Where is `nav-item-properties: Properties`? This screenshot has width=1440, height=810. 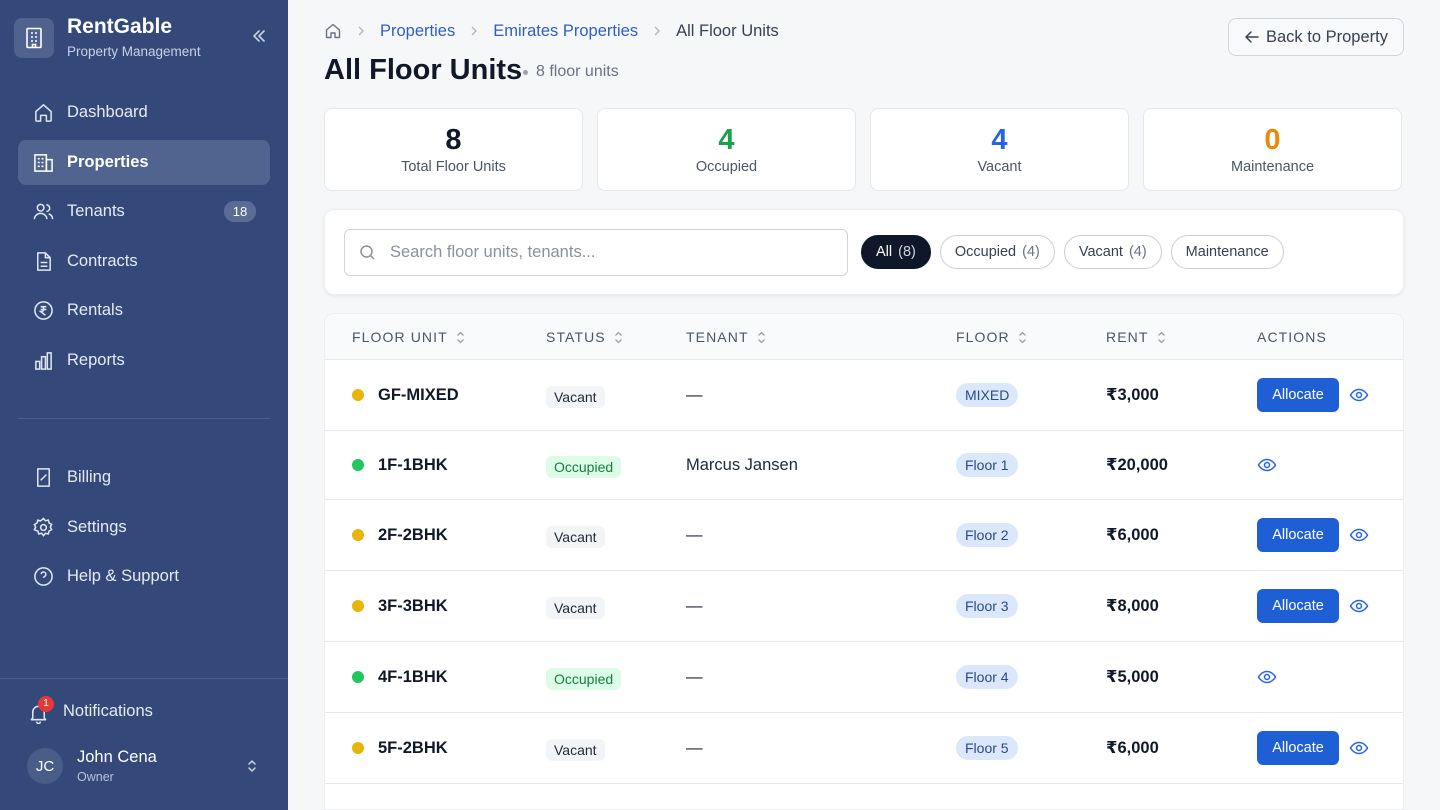 nav-item-properties: Properties is located at coordinates (144, 162).